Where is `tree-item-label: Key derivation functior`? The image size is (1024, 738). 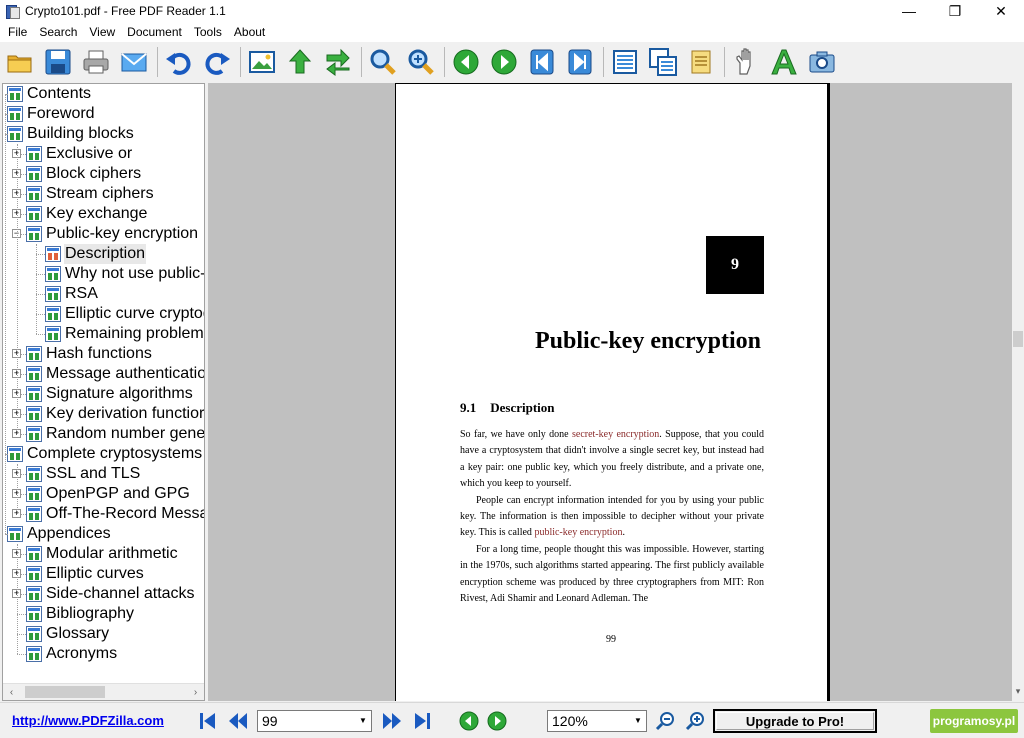
tree-item-label: Key derivation functior is located at coordinates (125, 413).